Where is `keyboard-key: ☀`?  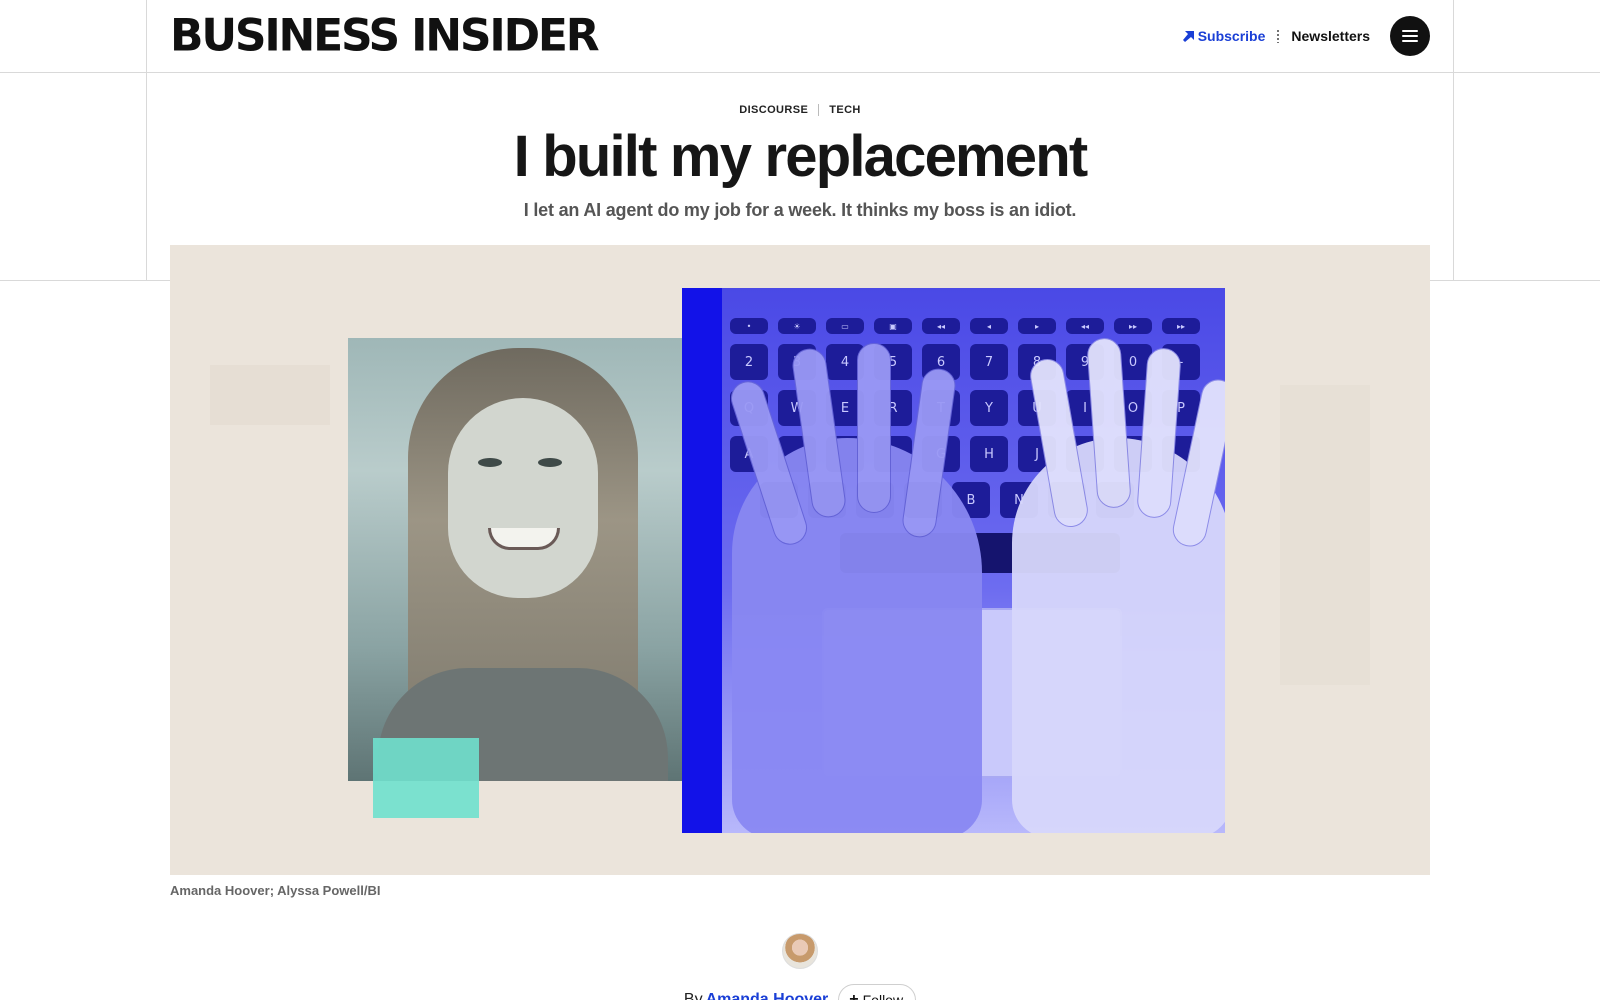 keyboard-key: ☀ is located at coordinates (797, 326).